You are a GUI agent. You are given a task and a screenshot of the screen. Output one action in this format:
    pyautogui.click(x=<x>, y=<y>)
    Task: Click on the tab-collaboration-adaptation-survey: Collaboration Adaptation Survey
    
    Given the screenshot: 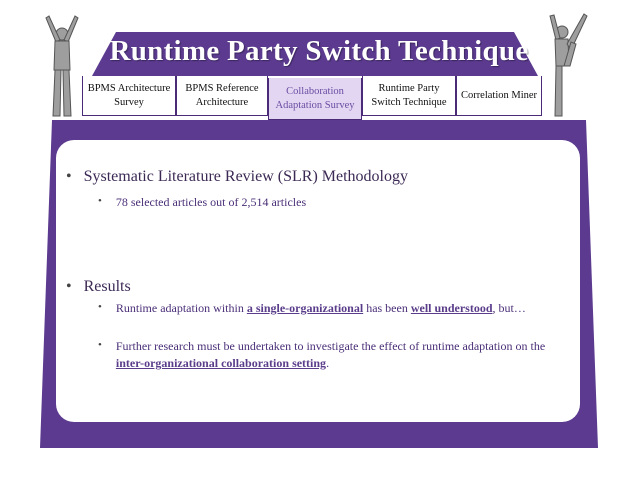 What is the action you would take?
    pyautogui.click(x=315, y=99)
    